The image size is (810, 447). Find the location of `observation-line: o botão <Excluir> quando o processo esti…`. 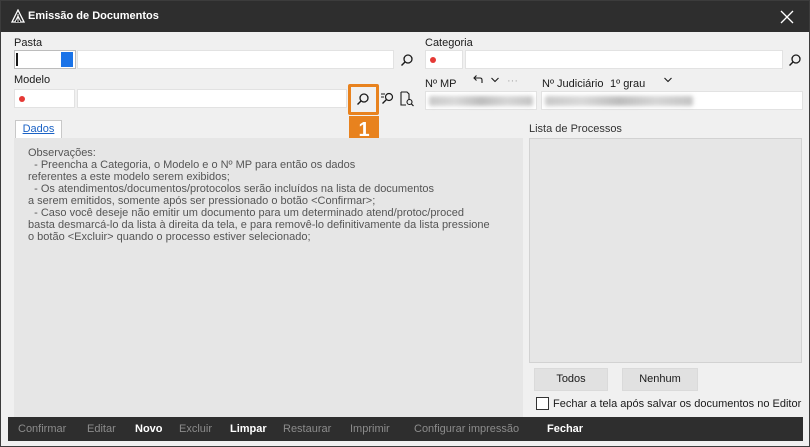

observation-line: o botão <Excluir> quando o processo esti… is located at coordinates (169, 237).